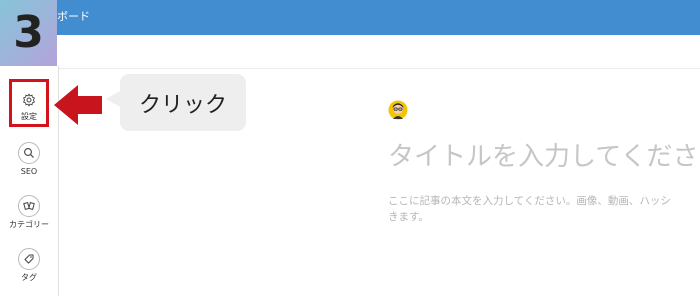 This screenshot has height=296, width=700. Describe the element at coordinates (29, 103) in the screenshot. I see `highlight-box` at that location.